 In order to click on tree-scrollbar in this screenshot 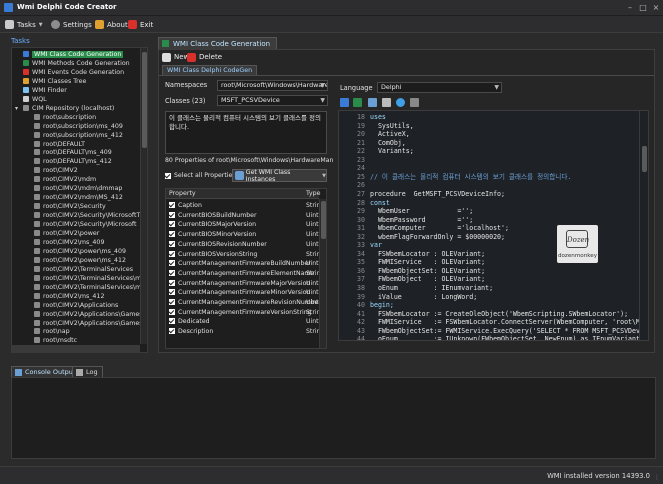, I will do `click(143, 196)`.